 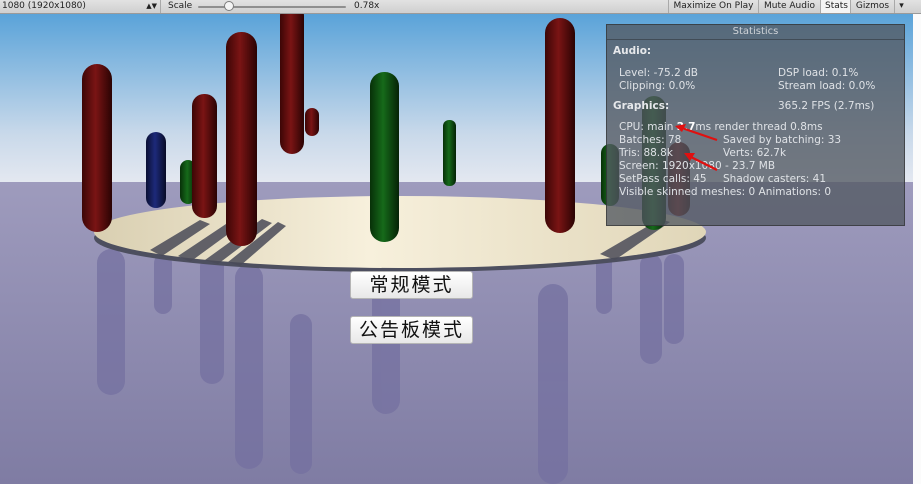 What do you see at coordinates (151, 6) in the screenshot?
I see `dropdown-arrows-icon: ▲▼` at bounding box center [151, 6].